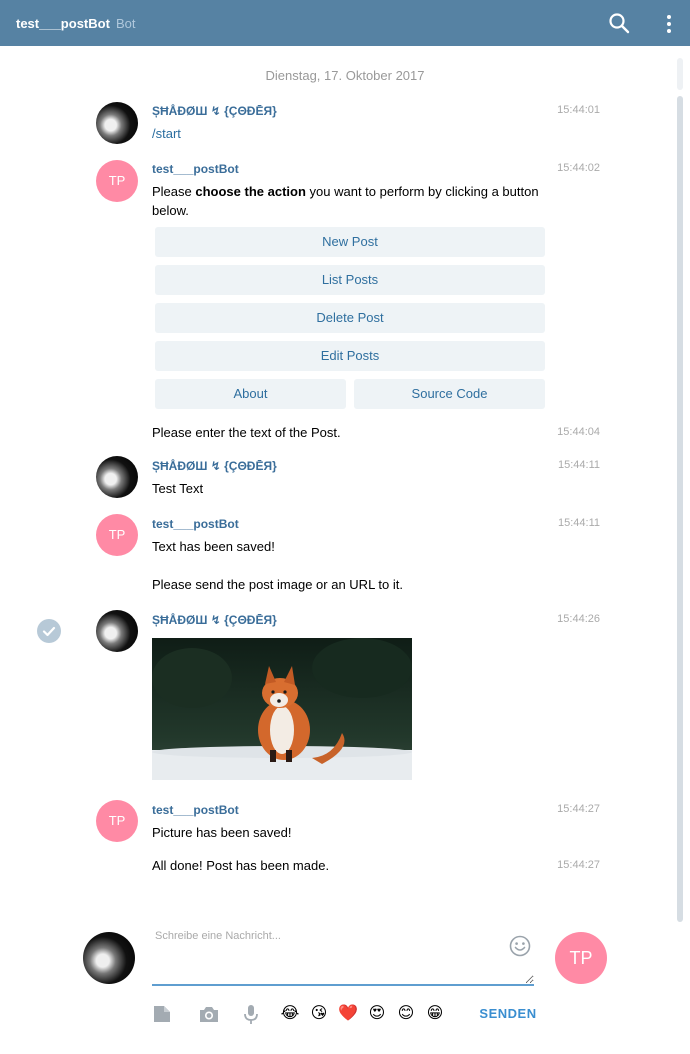 The image size is (690, 1054). Describe the element at coordinates (435, 1014) in the screenshot. I see `emoji-button: 😁` at that location.